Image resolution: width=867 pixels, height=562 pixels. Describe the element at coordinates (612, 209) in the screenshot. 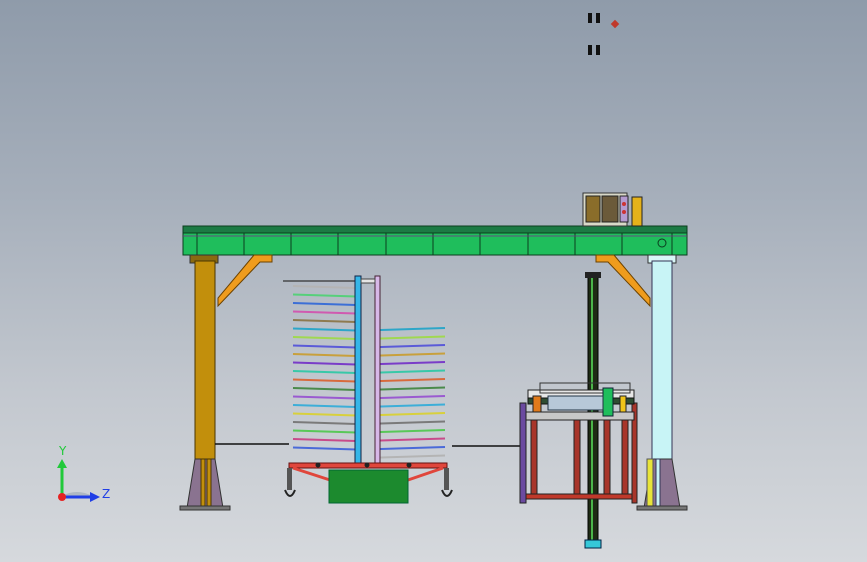

I see `trolley` at that location.